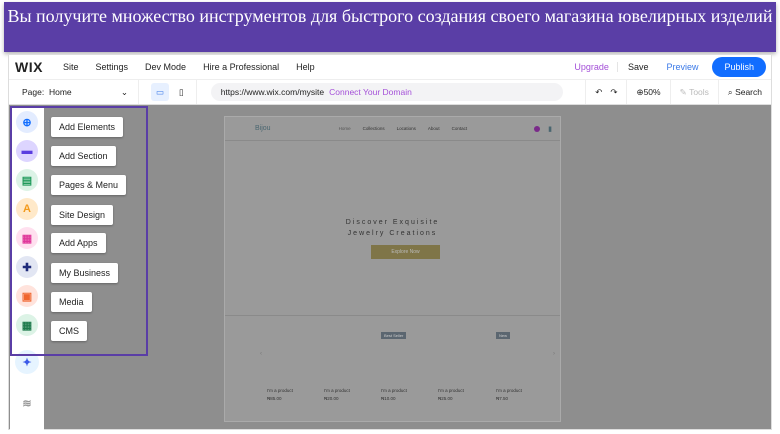 The height and width of the screenshot is (434, 780). I want to click on publish-button: Publish, so click(739, 67).